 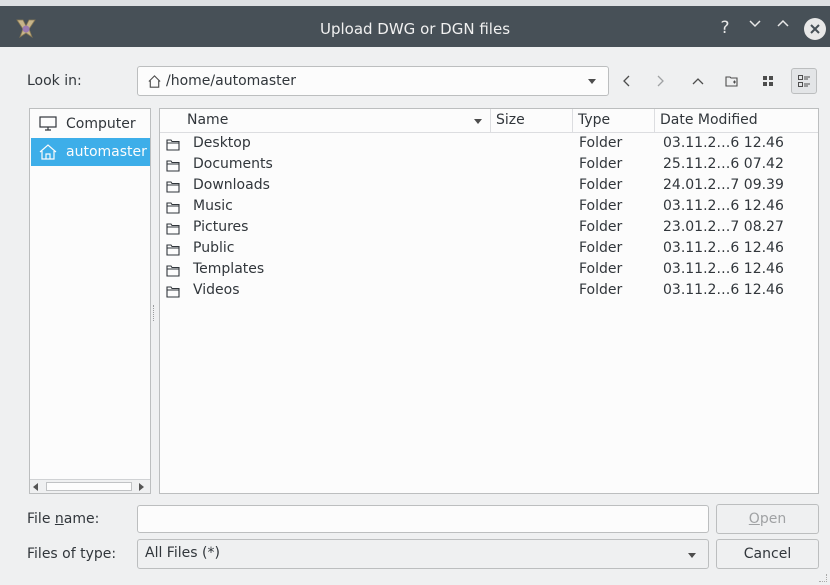 What do you see at coordinates (141, 487) in the screenshot?
I see `scroll-right-arrow-icon` at bounding box center [141, 487].